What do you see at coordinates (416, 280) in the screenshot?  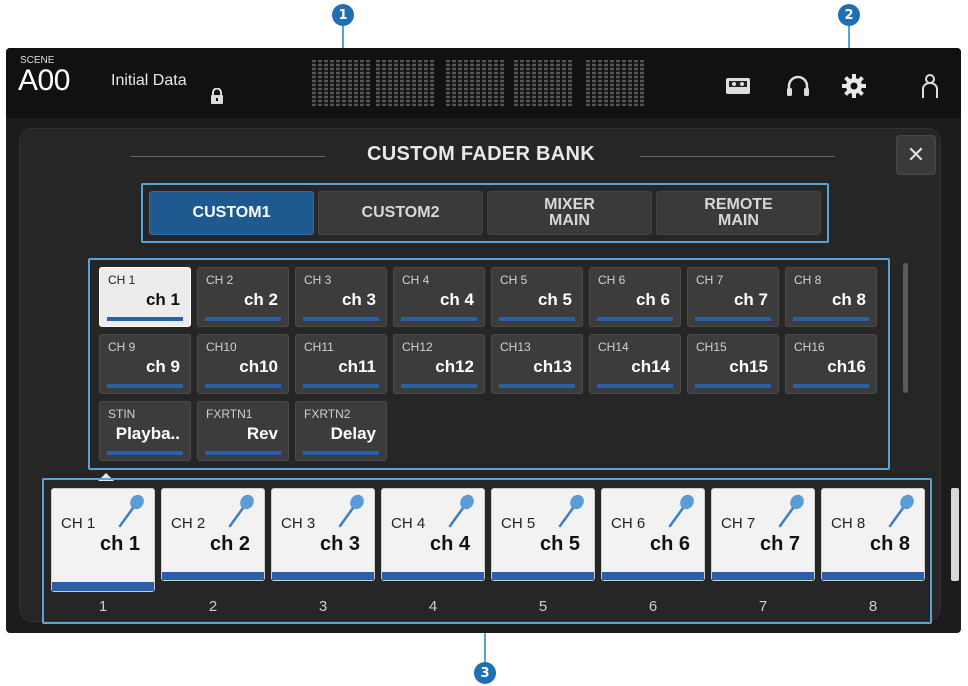 I see `channel-cell-label: CH 4` at bounding box center [416, 280].